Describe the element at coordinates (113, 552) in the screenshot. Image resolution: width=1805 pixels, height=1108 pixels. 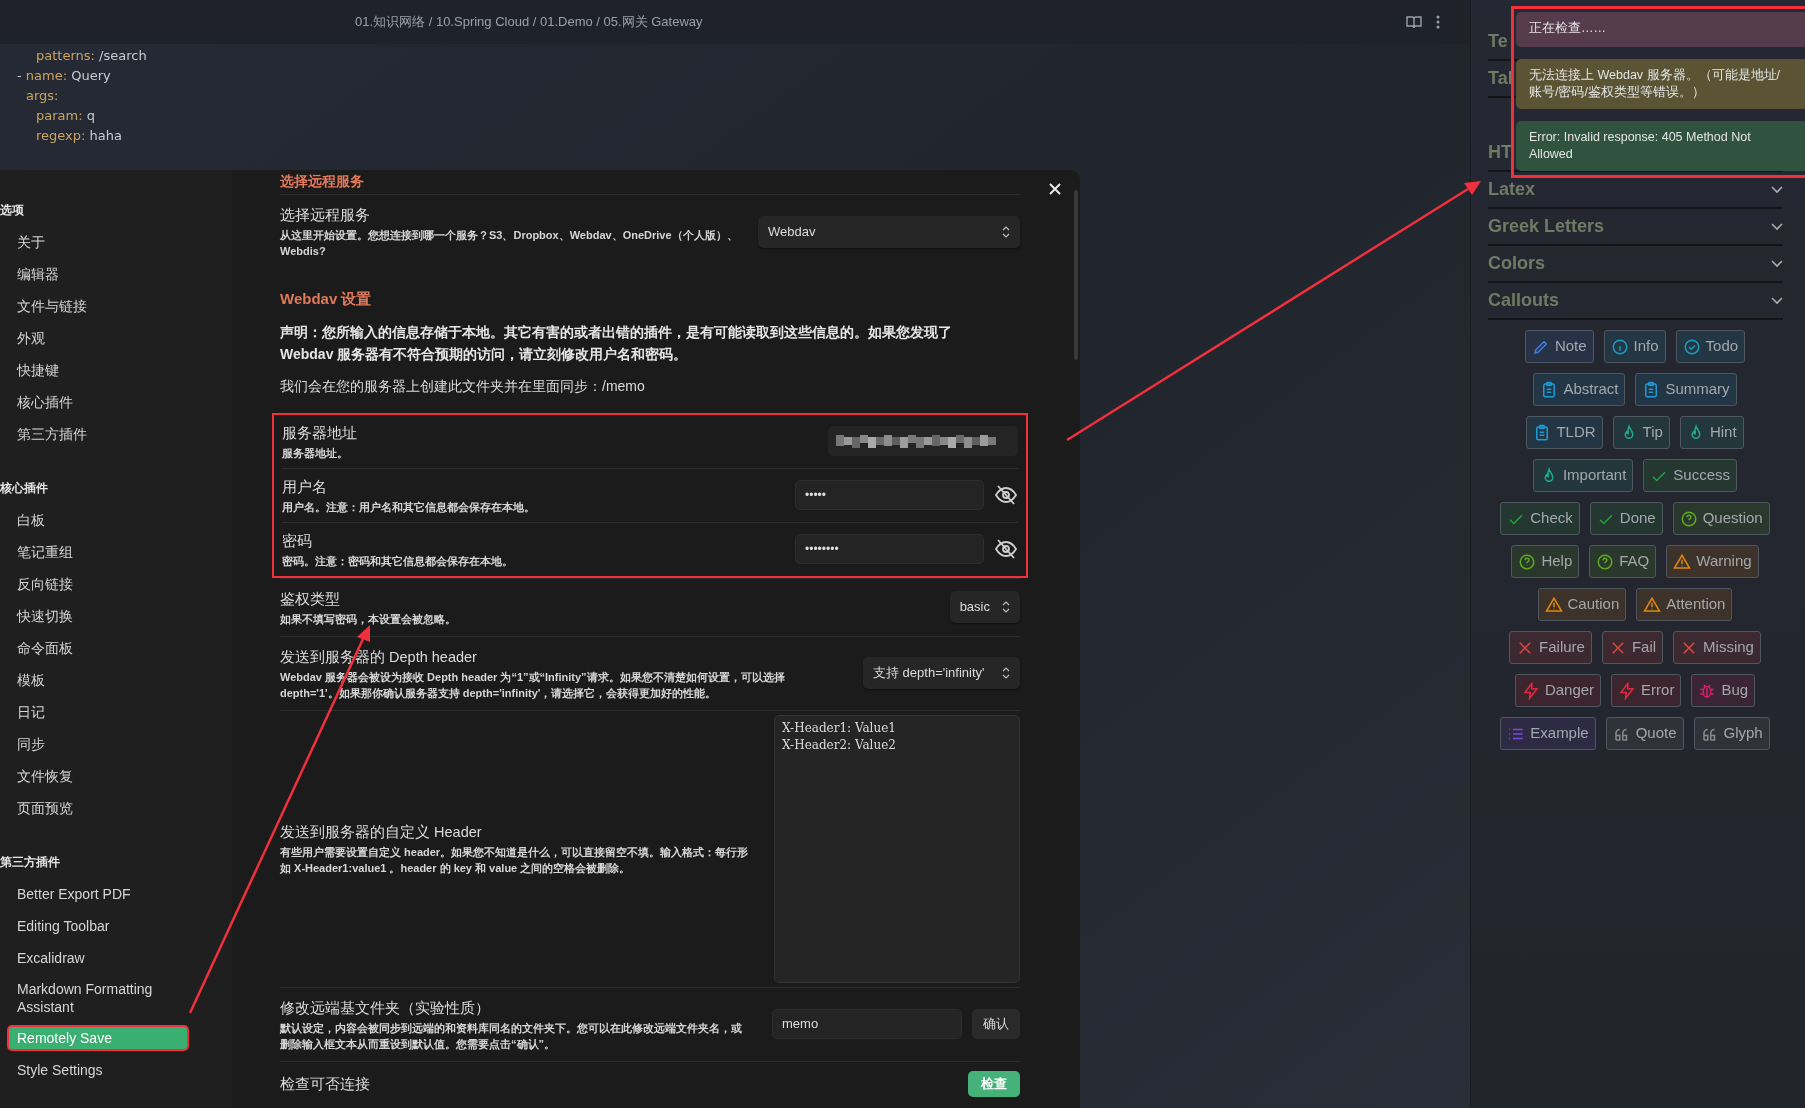
I see `settings-nav-item: 笔记重组` at that location.